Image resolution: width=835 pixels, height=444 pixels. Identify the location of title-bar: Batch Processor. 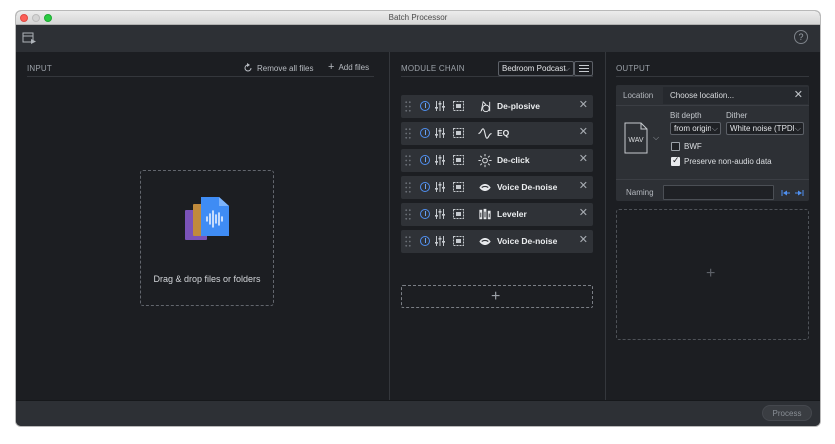
(418, 18).